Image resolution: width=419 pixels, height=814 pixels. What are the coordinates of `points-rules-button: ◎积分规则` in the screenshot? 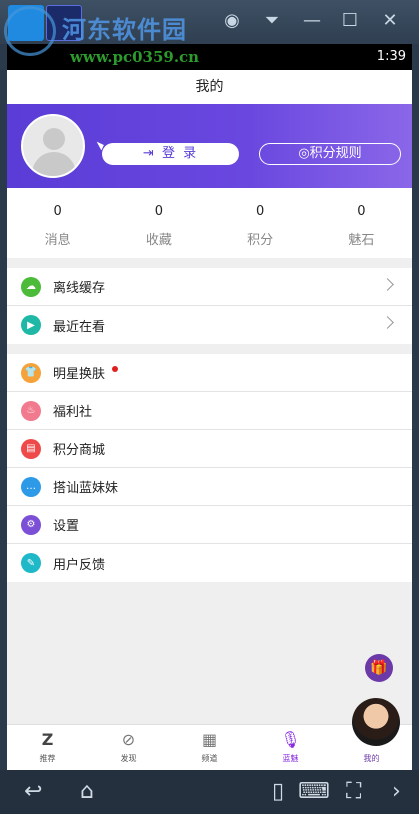 It's located at (330, 154).